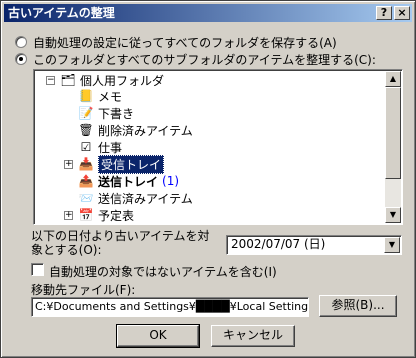 The height and width of the screenshot is (358, 416). What do you see at coordinates (393, 79) in the screenshot?
I see `scroll-up-button: ▲` at bounding box center [393, 79].